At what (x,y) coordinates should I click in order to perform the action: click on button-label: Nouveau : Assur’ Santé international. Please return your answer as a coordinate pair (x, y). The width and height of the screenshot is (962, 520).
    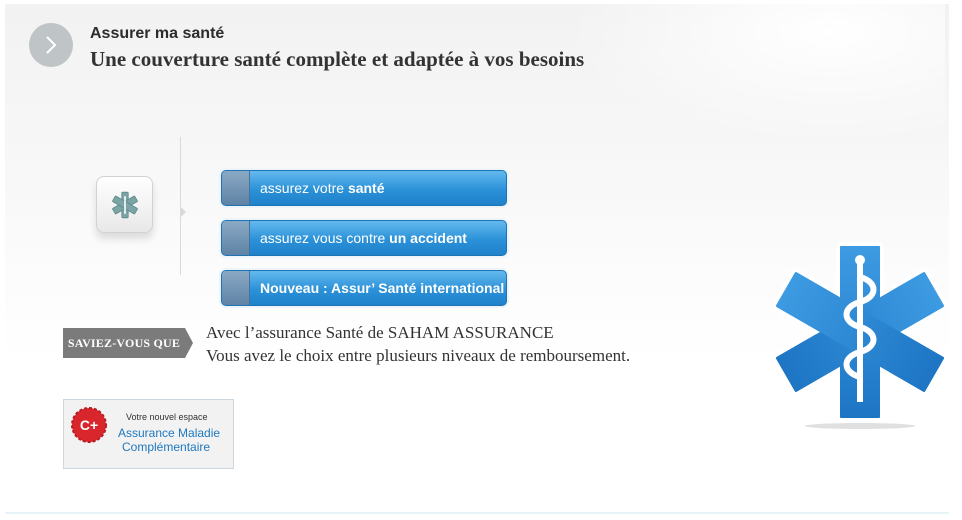
    Looking at the image, I should click on (382, 288).